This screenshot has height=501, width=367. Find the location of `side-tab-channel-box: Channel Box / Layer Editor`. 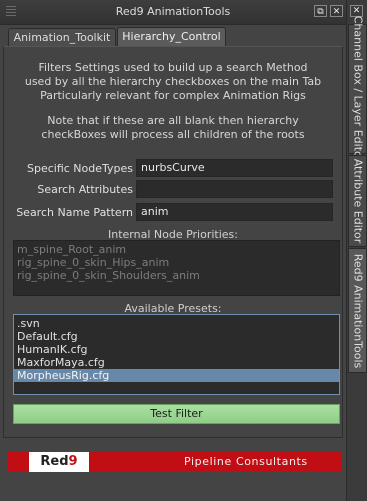

side-tab-channel-box: Channel Box / Layer Editor is located at coordinates (357, 89).